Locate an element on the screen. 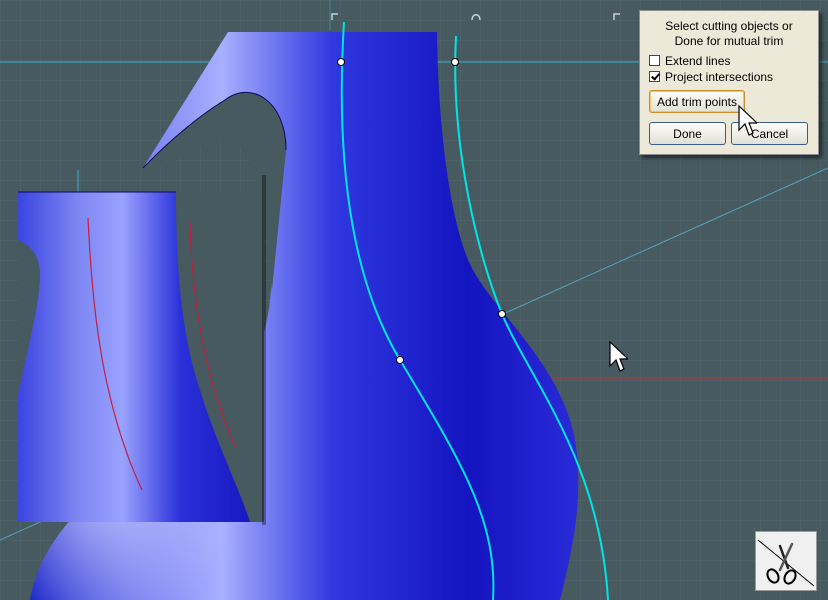 This screenshot has height=600, width=828. project-intersections-option: Project intersections is located at coordinates (711, 76).